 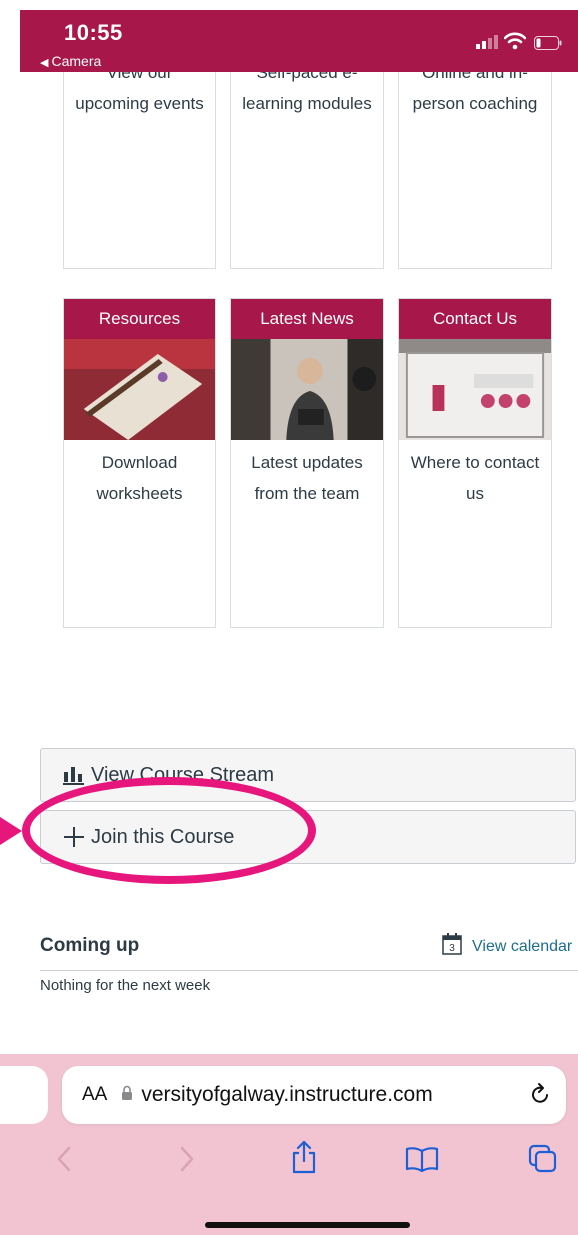 What do you see at coordinates (475, 319) in the screenshot?
I see `tile-contact-us-title: Contact Us` at bounding box center [475, 319].